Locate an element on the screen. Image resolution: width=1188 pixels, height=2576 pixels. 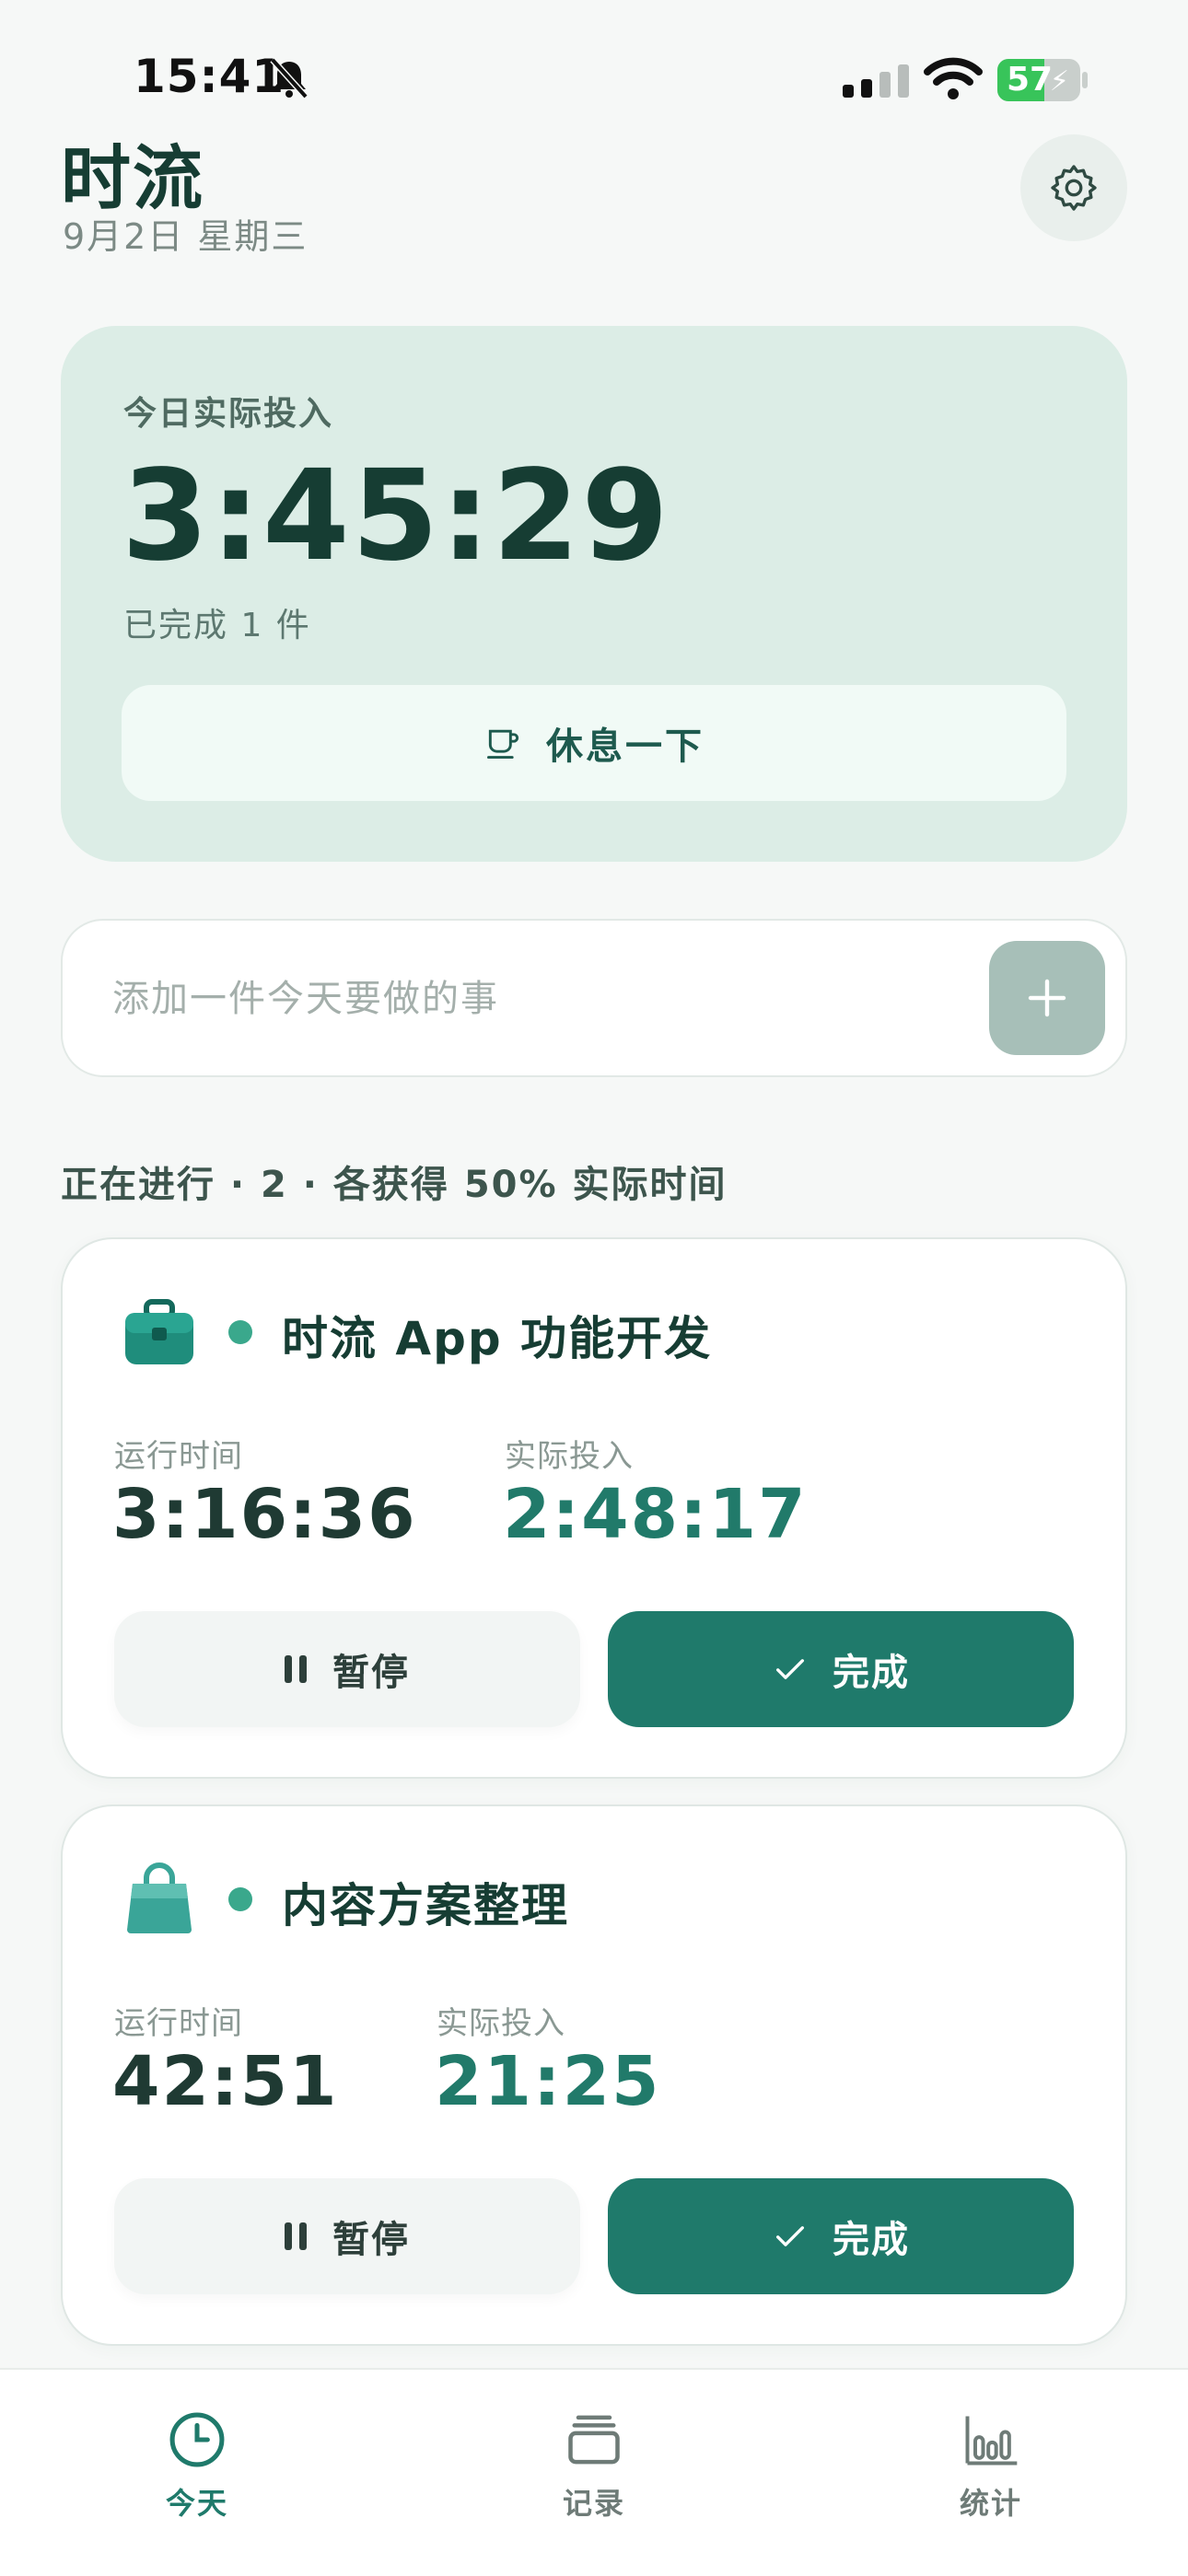
battery-level: 57 is located at coordinates (1030, 80).